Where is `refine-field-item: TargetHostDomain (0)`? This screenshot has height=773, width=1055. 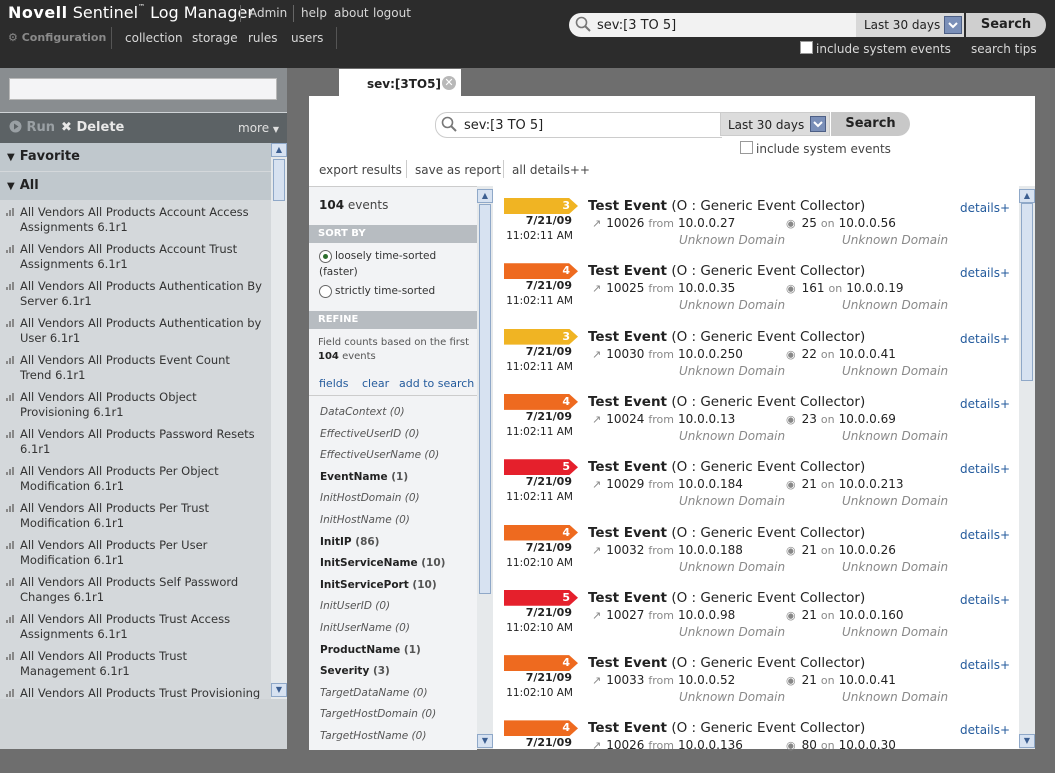
refine-field-item: TargetHostDomain (0) is located at coordinates (378, 714).